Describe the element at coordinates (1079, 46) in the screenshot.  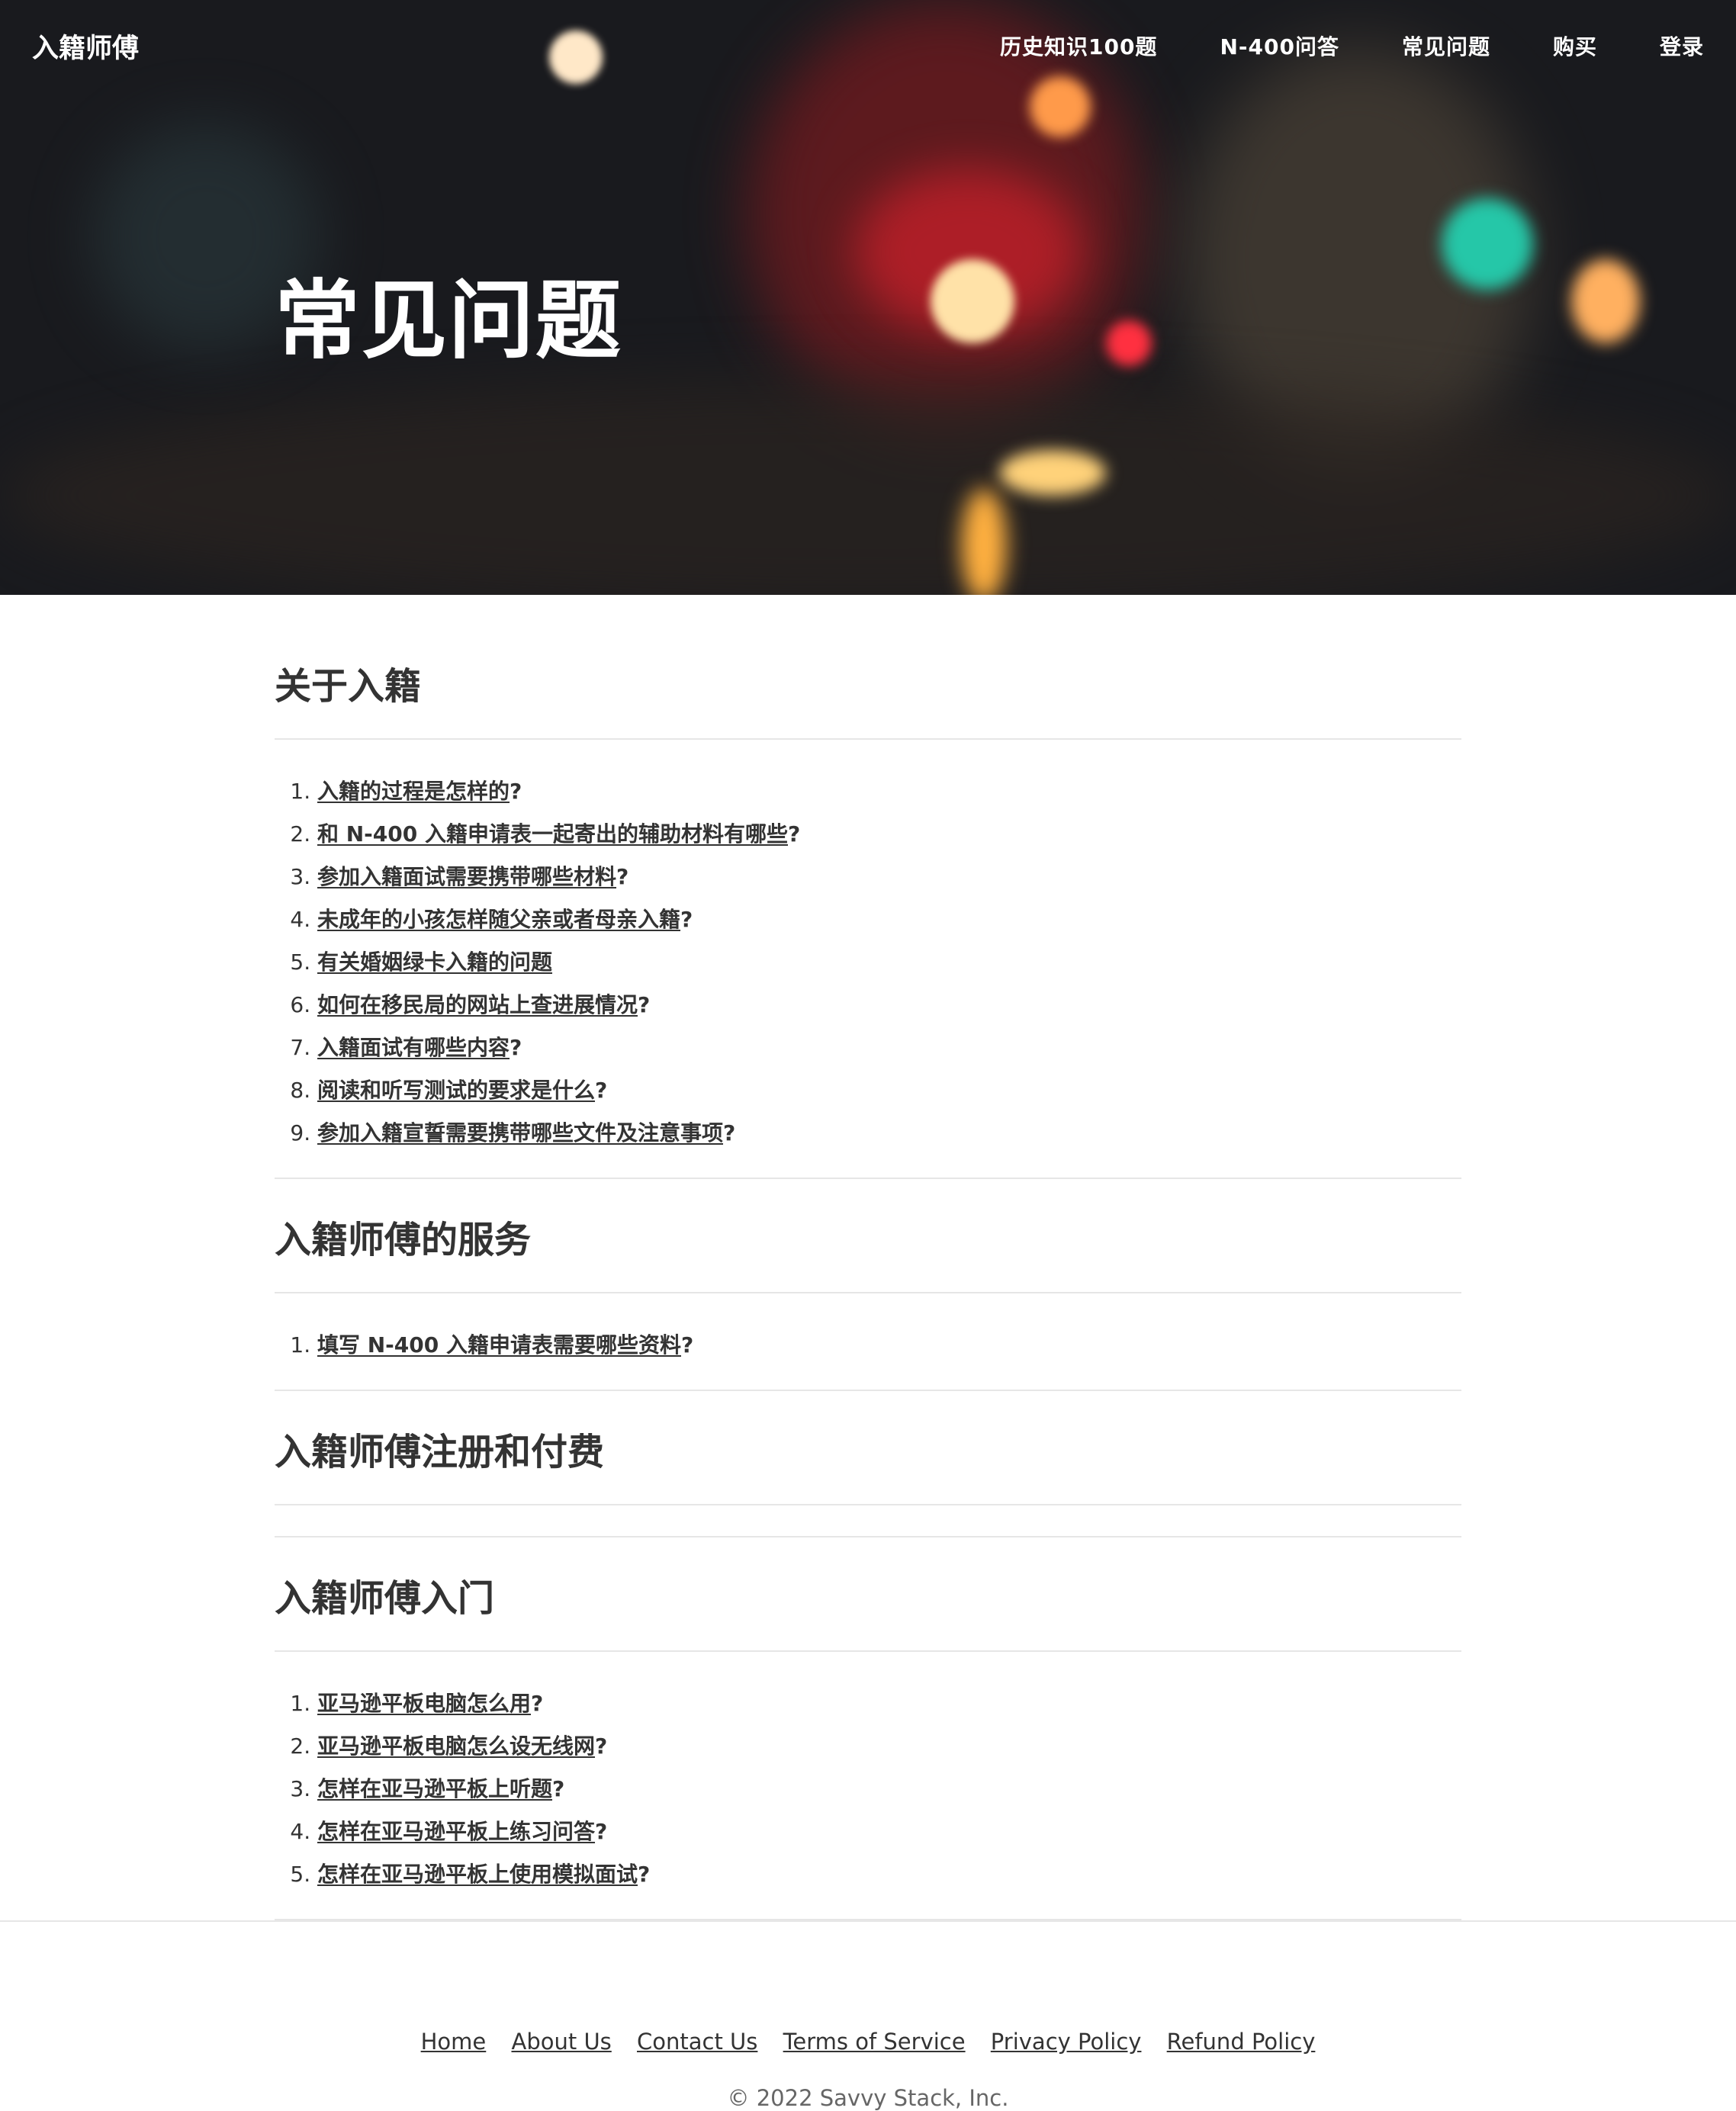
I see `nav-item-history-100: 历史知识100题` at that location.